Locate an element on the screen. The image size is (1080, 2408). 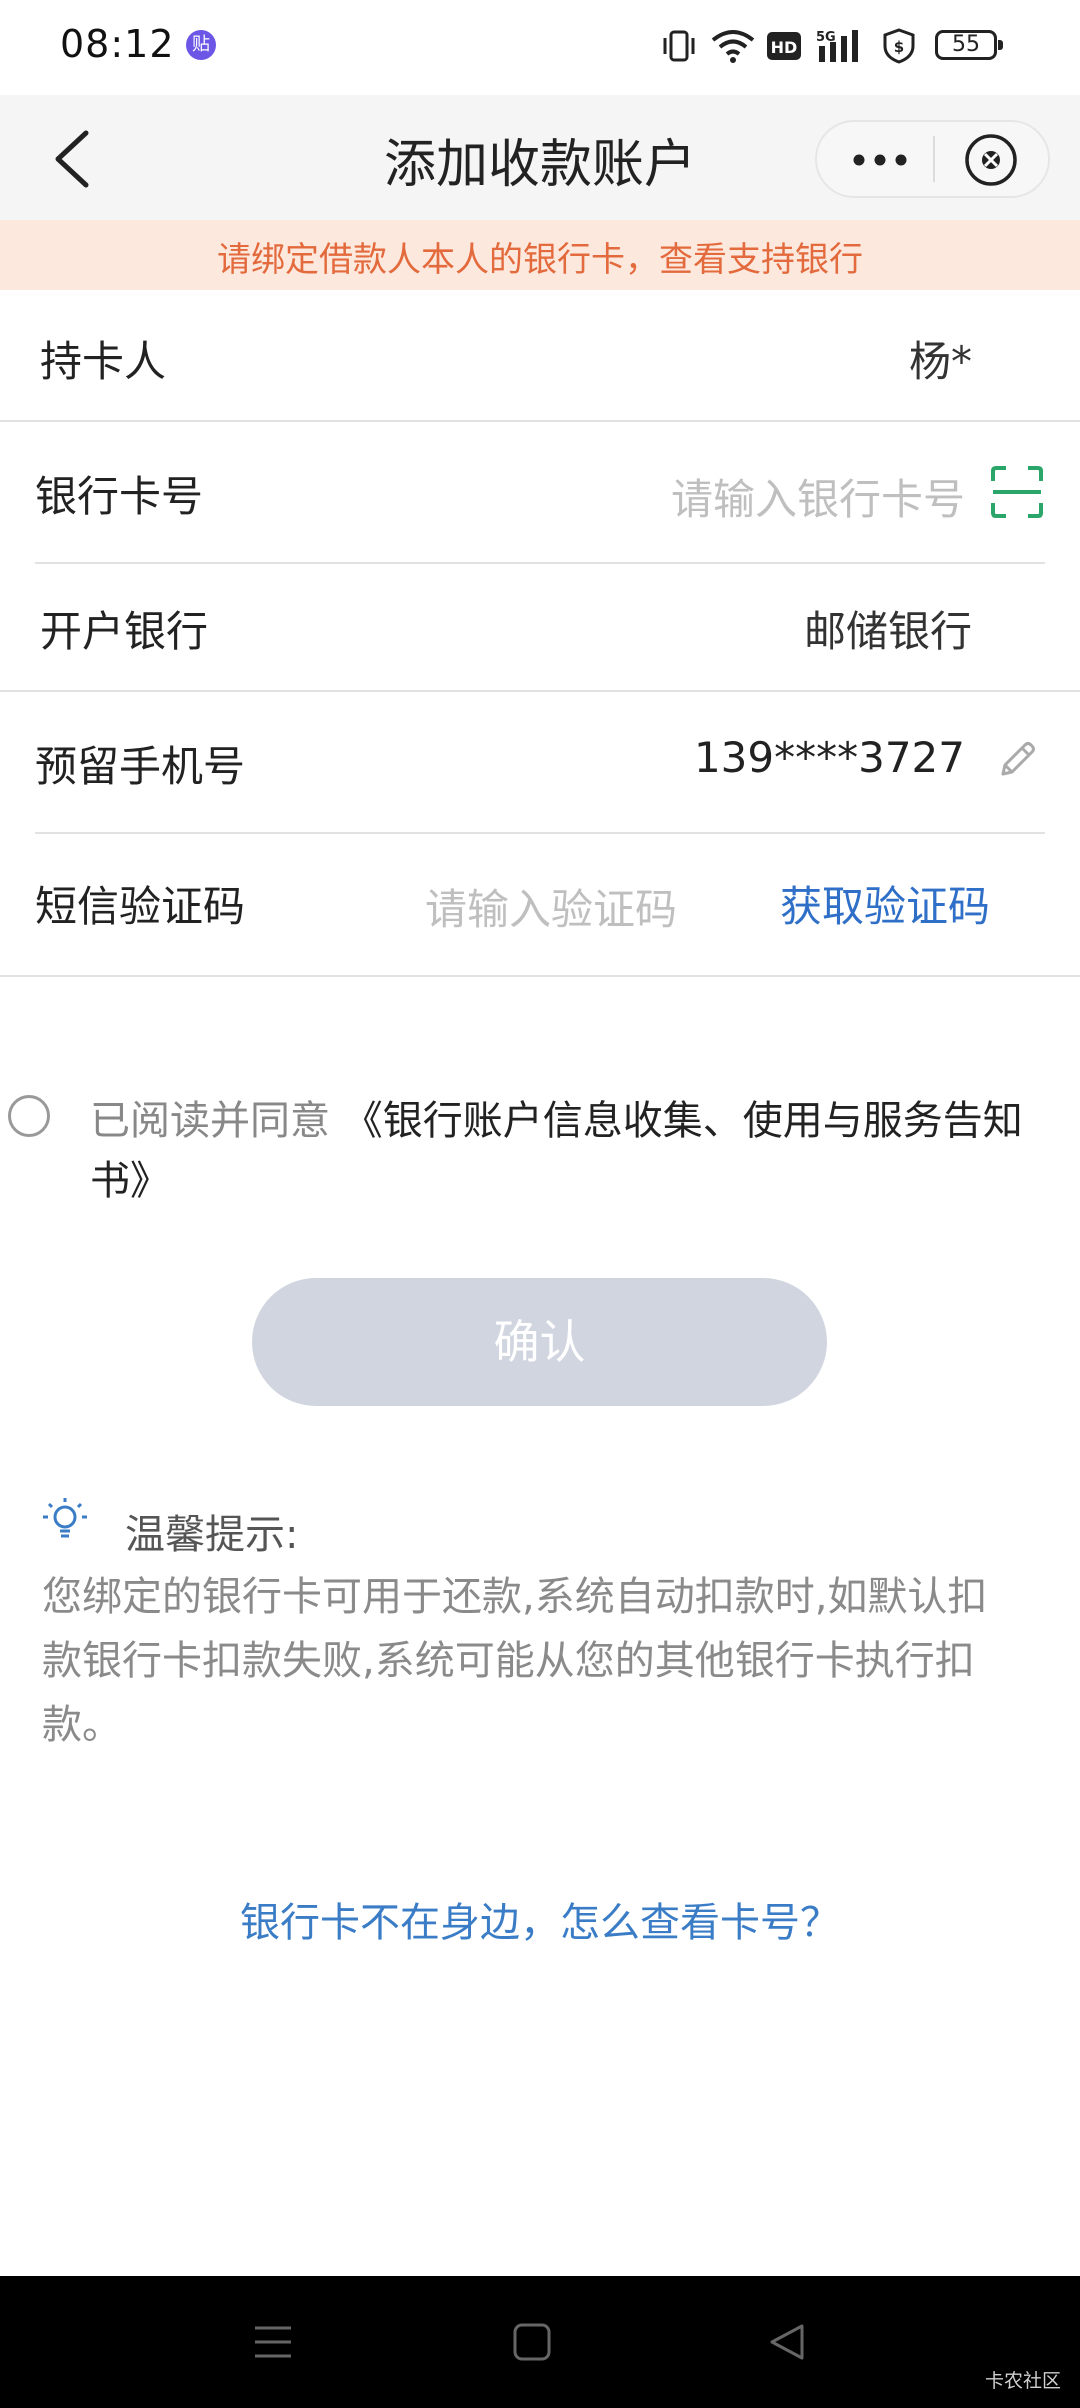
capsule-divider is located at coordinates (934, 159).